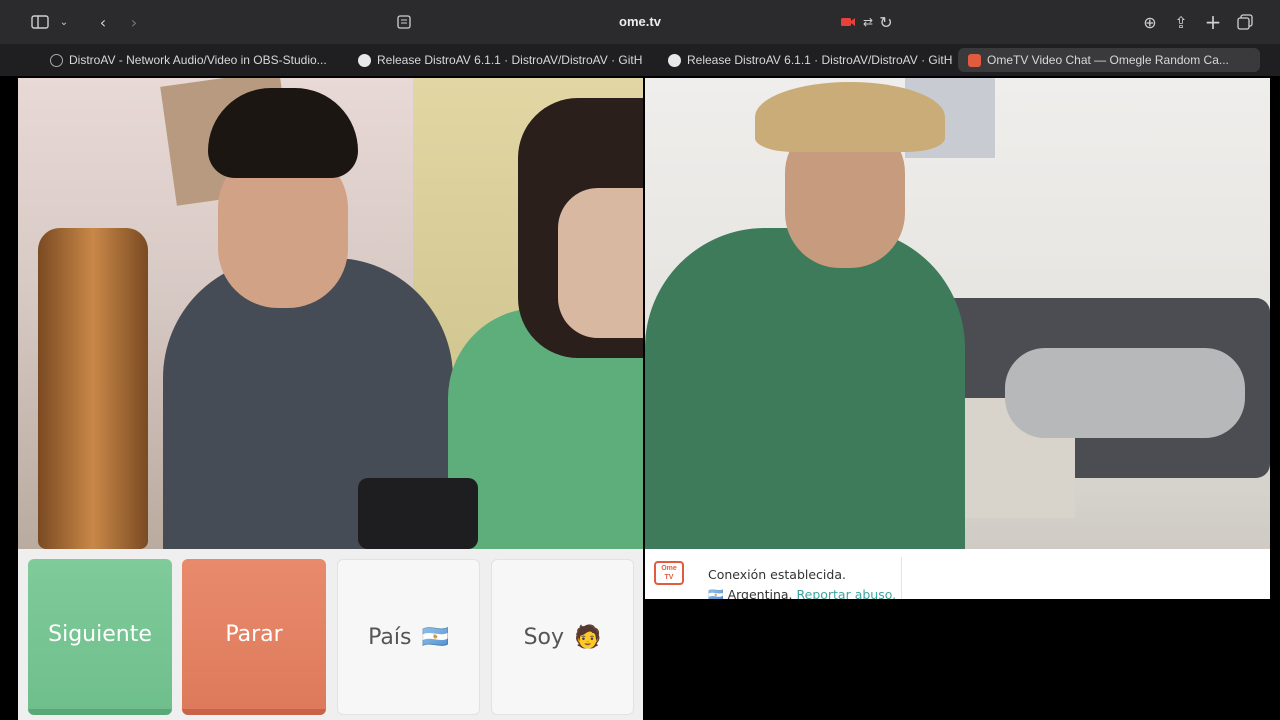 This screenshot has height=720, width=1280. I want to click on tabs-overview-icon, so click(1245, 22).